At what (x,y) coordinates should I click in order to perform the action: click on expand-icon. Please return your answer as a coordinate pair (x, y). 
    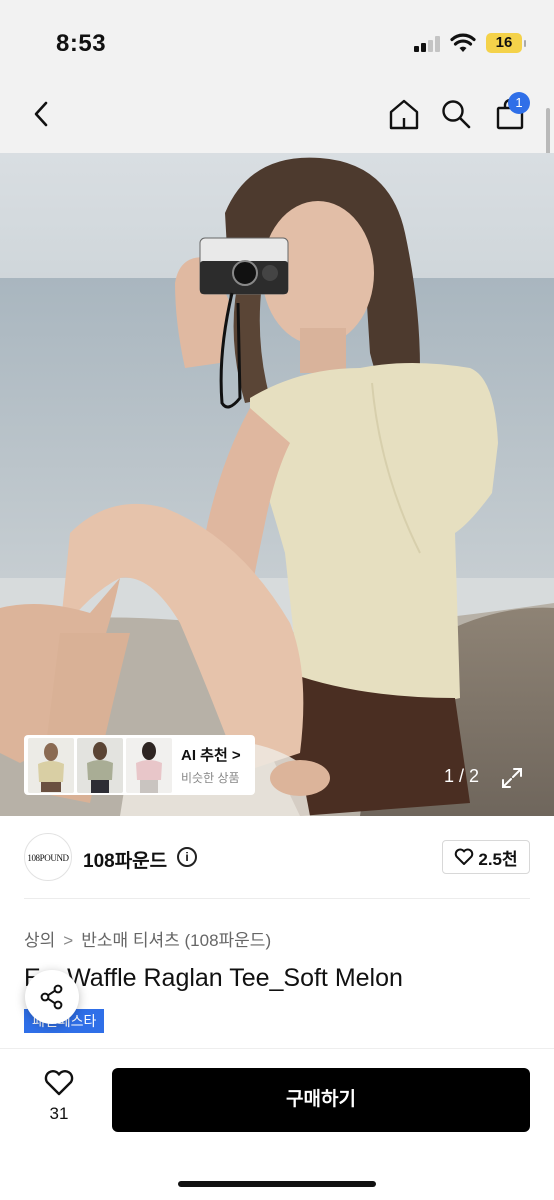
    Looking at the image, I should click on (512, 778).